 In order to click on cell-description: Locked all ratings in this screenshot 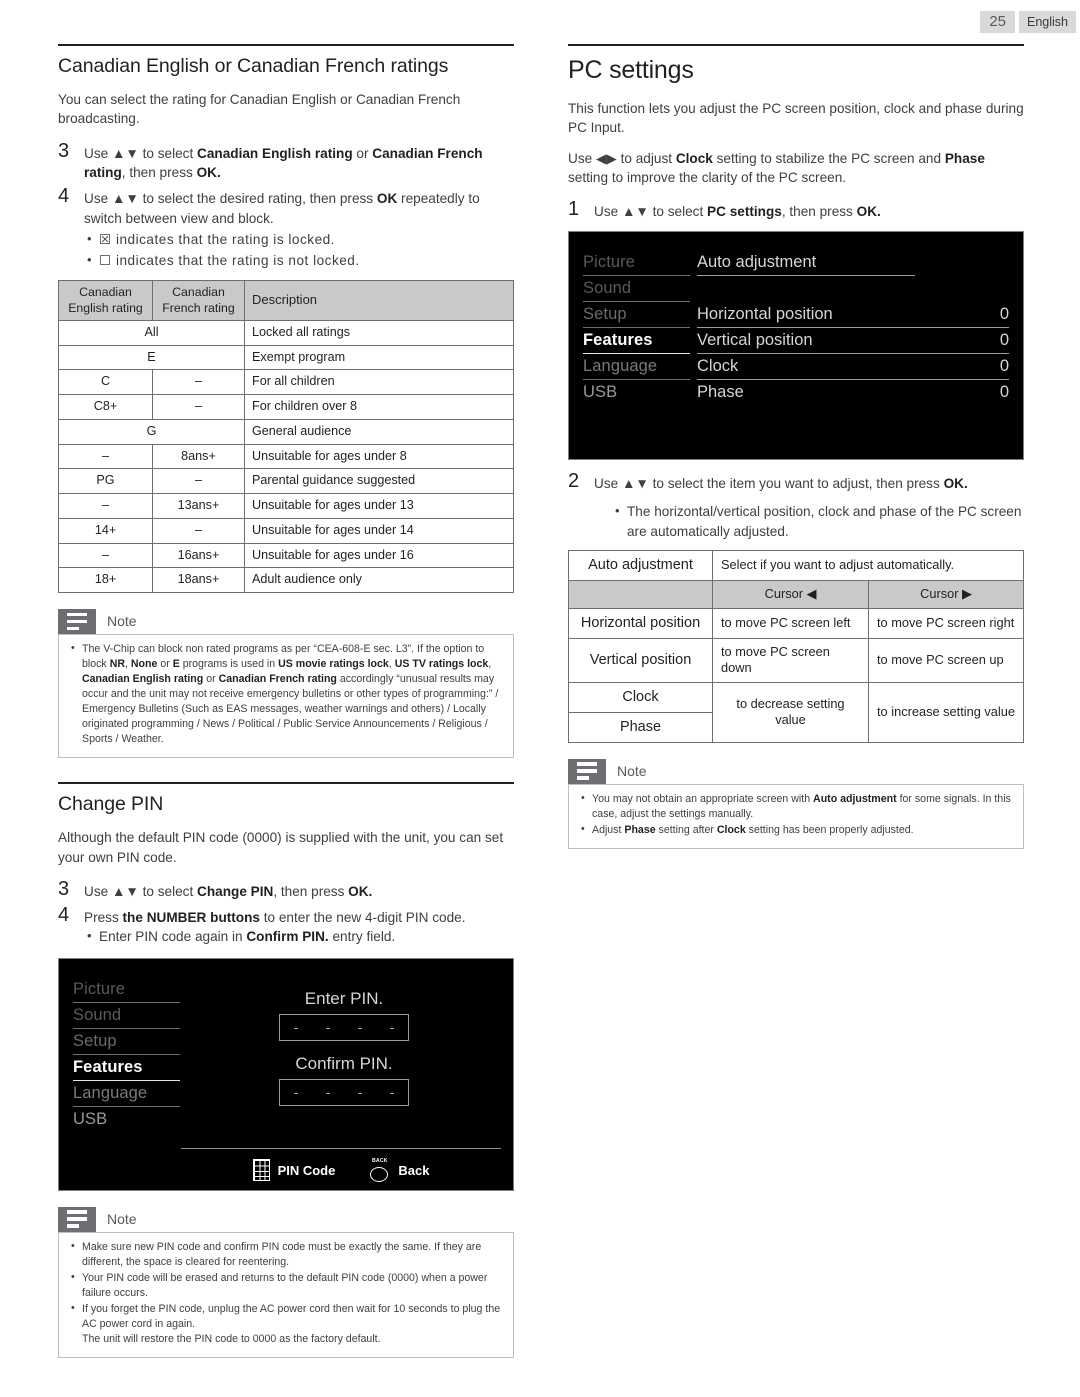, I will do `click(379, 332)`.